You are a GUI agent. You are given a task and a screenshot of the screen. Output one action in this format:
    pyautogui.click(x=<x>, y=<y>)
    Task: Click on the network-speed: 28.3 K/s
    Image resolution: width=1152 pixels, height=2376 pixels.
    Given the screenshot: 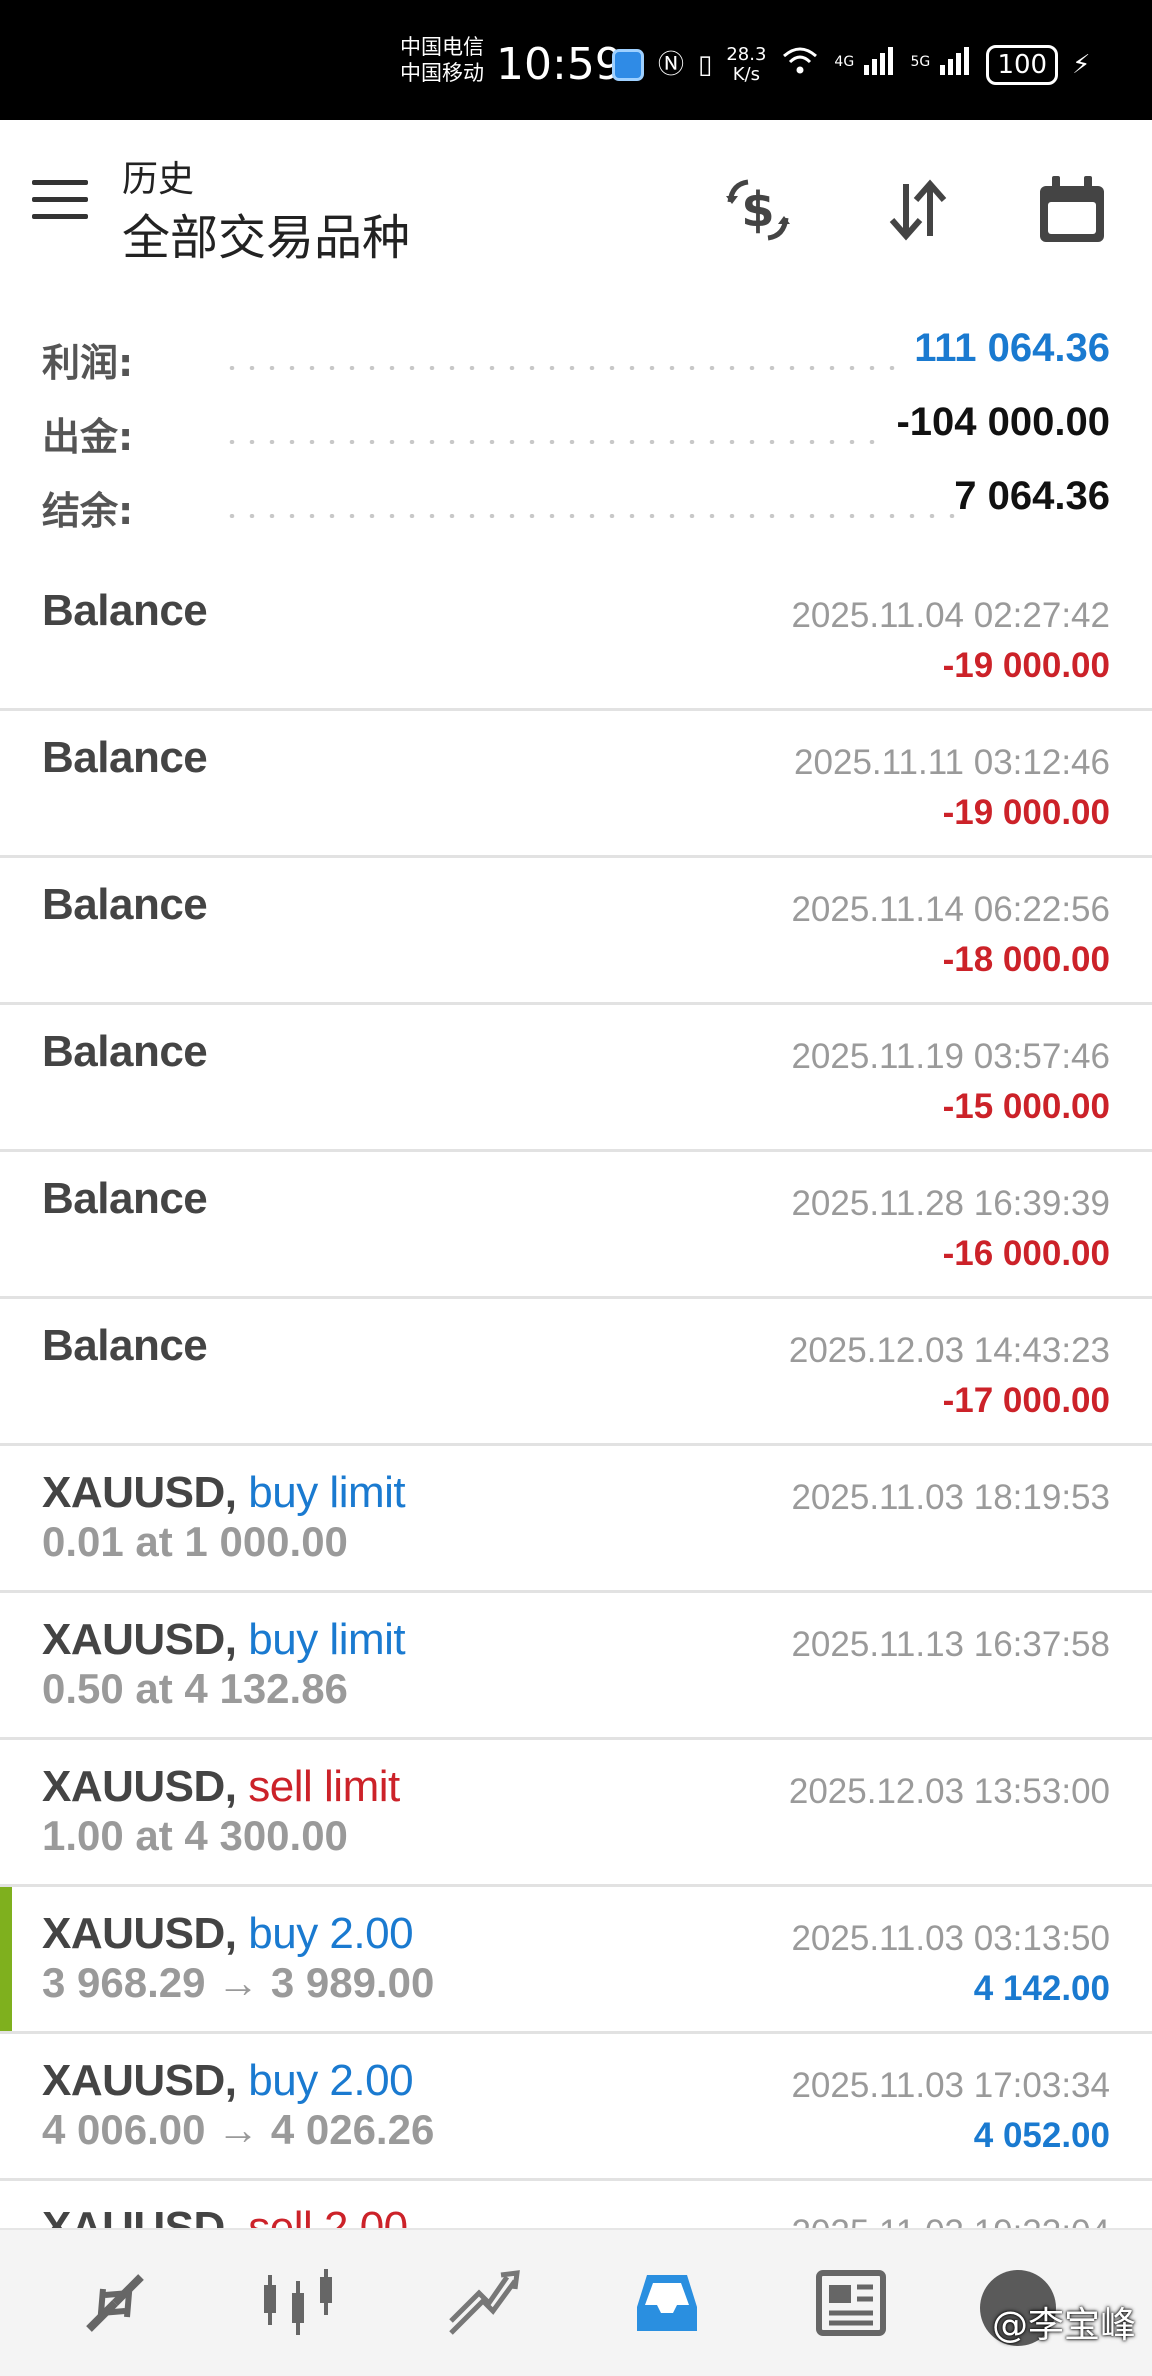 What is the action you would take?
    pyautogui.click(x=746, y=64)
    